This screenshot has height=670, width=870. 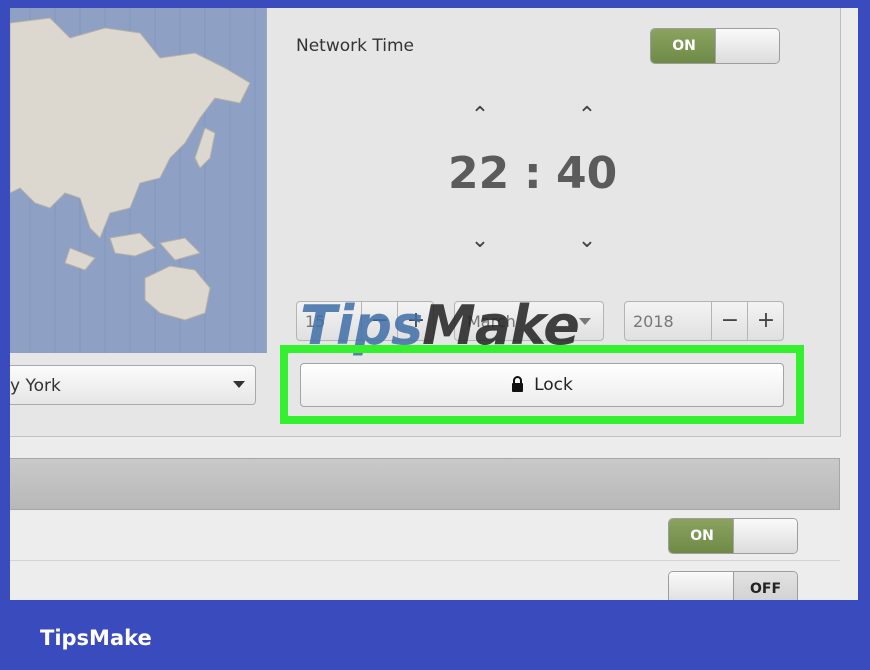 I want to click on timezone-dropdown: y York, so click(x=133, y=385).